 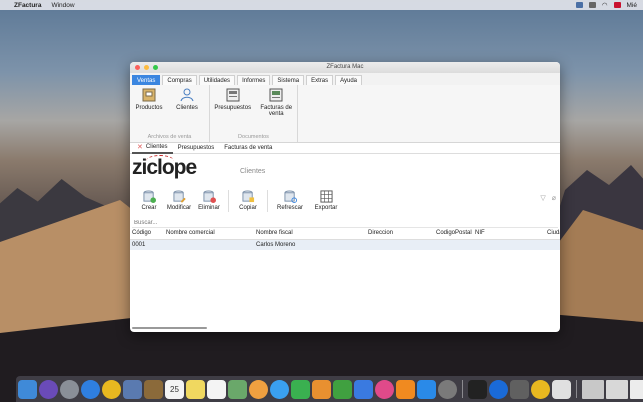 What do you see at coordinates (258, 389) in the screenshot?
I see `photos-icon` at bounding box center [258, 389].